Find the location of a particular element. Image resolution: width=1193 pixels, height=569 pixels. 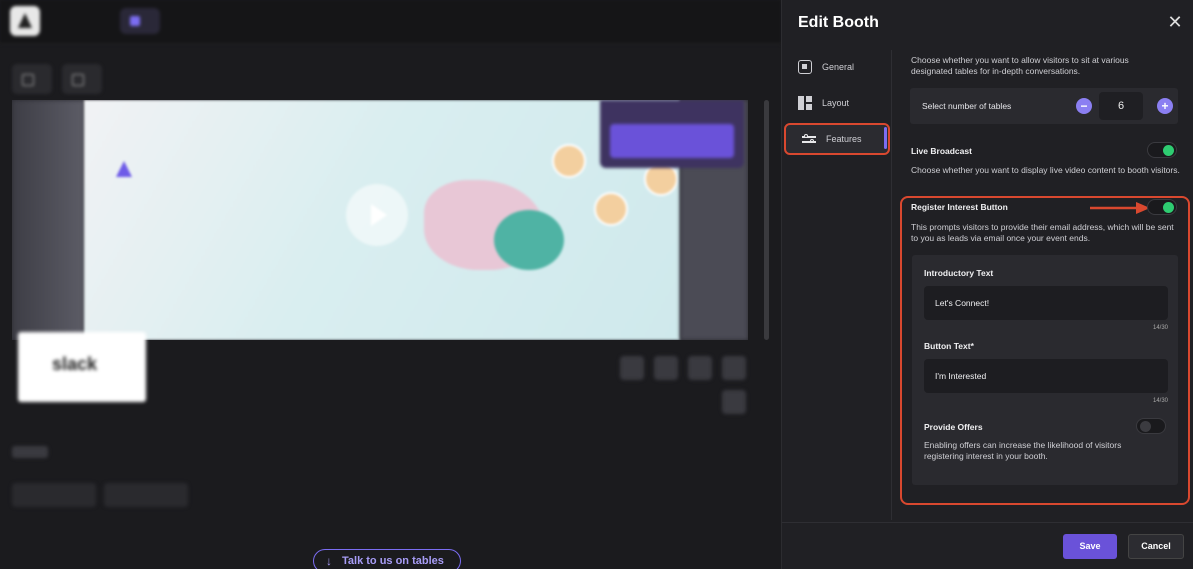

hero-brand is located at coordinates (128, 169).